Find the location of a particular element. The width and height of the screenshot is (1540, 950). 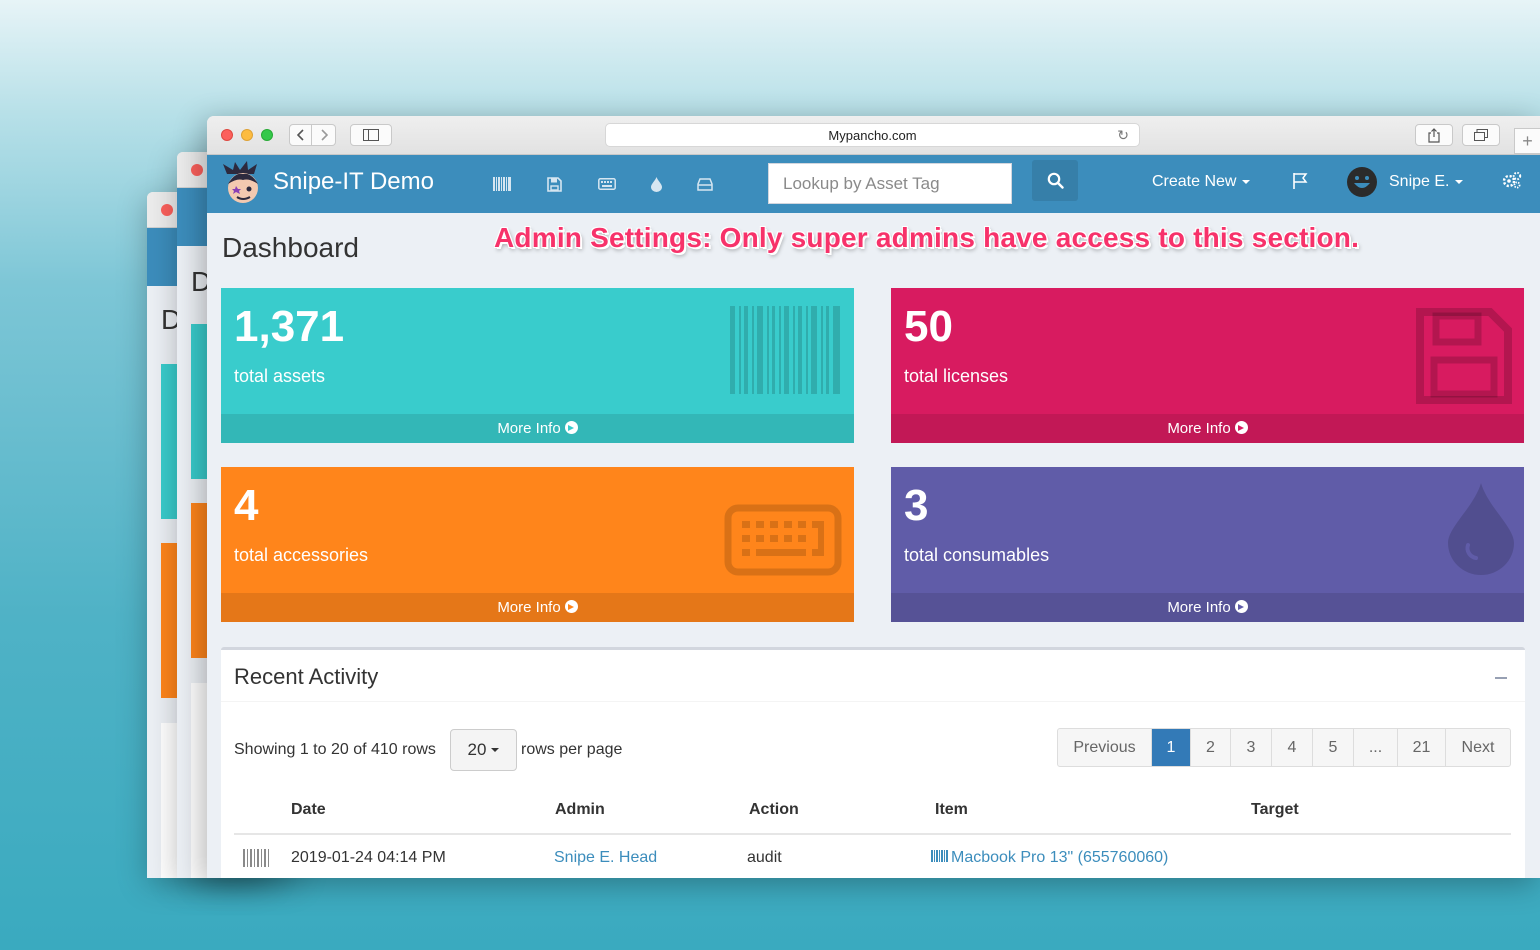

page-size-dropdown: 20 is located at coordinates (483, 750).